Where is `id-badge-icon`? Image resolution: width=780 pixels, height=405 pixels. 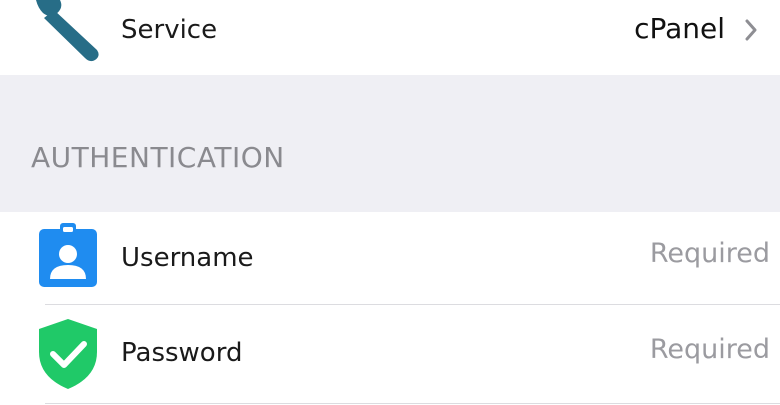 id-badge-icon is located at coordinates (68, 255).